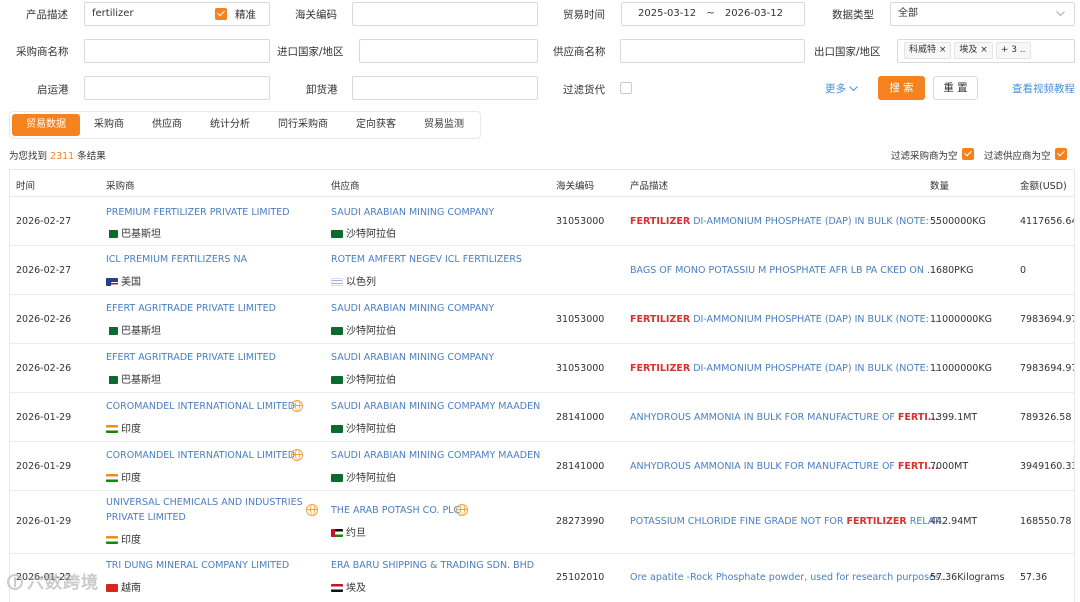 The image size is (1080, 602). I want to click on buyer-link-line2: PRIVATE LIMITED, so click(146, 517).